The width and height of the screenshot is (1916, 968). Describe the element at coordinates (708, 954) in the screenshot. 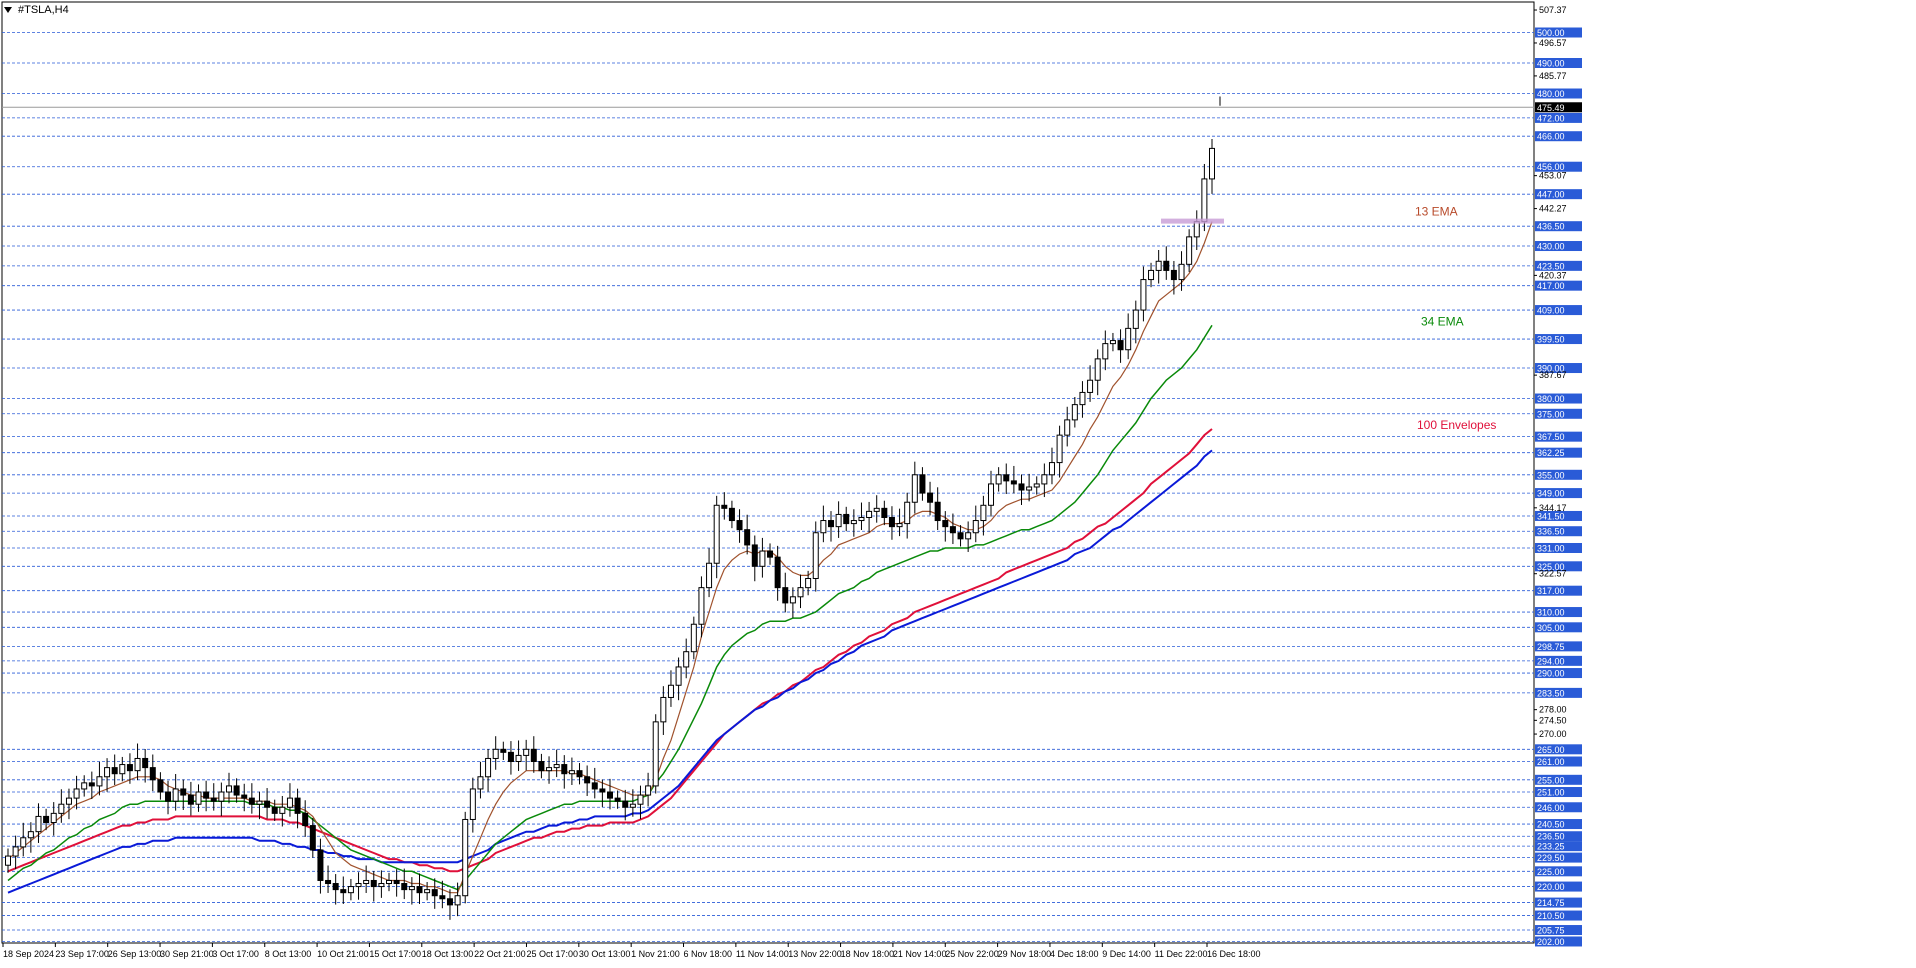

I see `time-tick-label: 6 Nov 18:00` at that location.